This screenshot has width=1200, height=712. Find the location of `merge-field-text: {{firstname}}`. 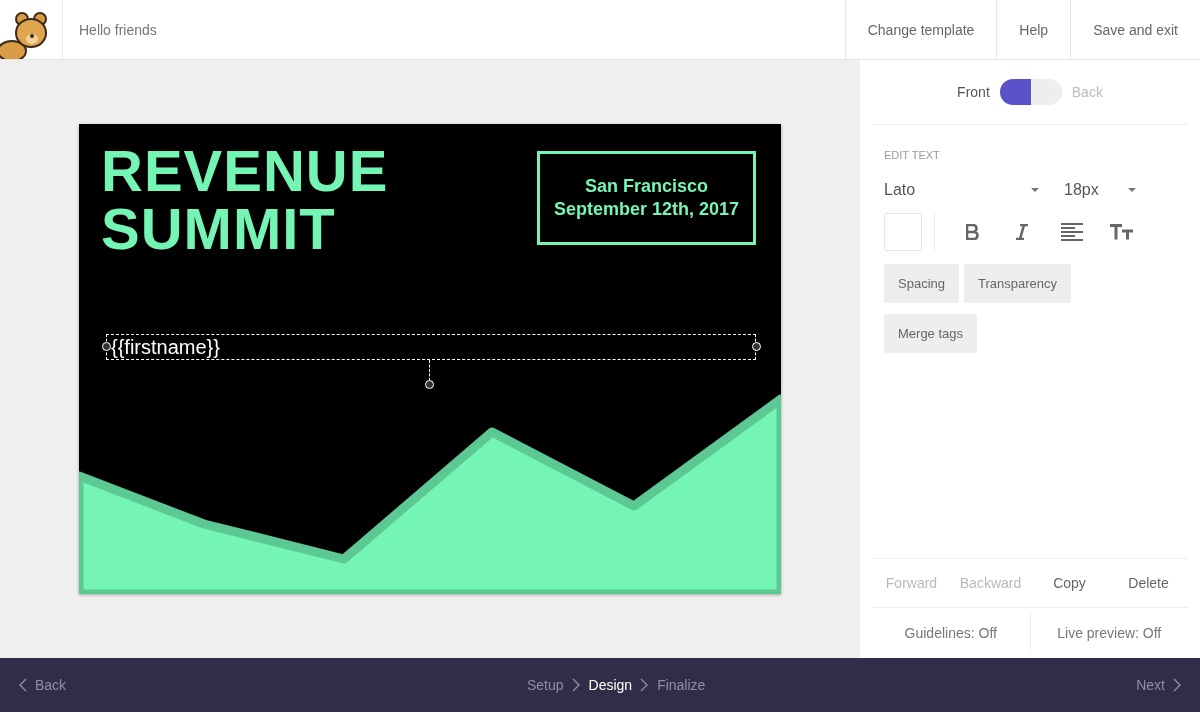

merge-field-text: {{firstname}} is located at coordinates (431, 347).